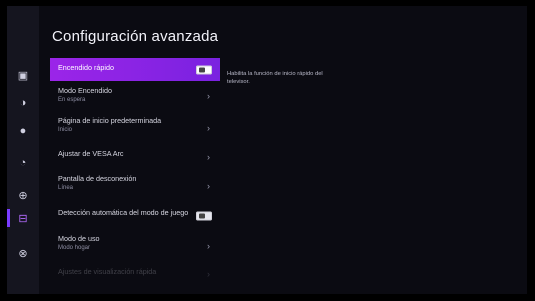 The height and width of the screenshot is (301, 535). Describe the element at coordinates (135, 245) in the screenshot. I see `menu-item-usage-mode: Modo de uso Modo hogar ›` at that location.